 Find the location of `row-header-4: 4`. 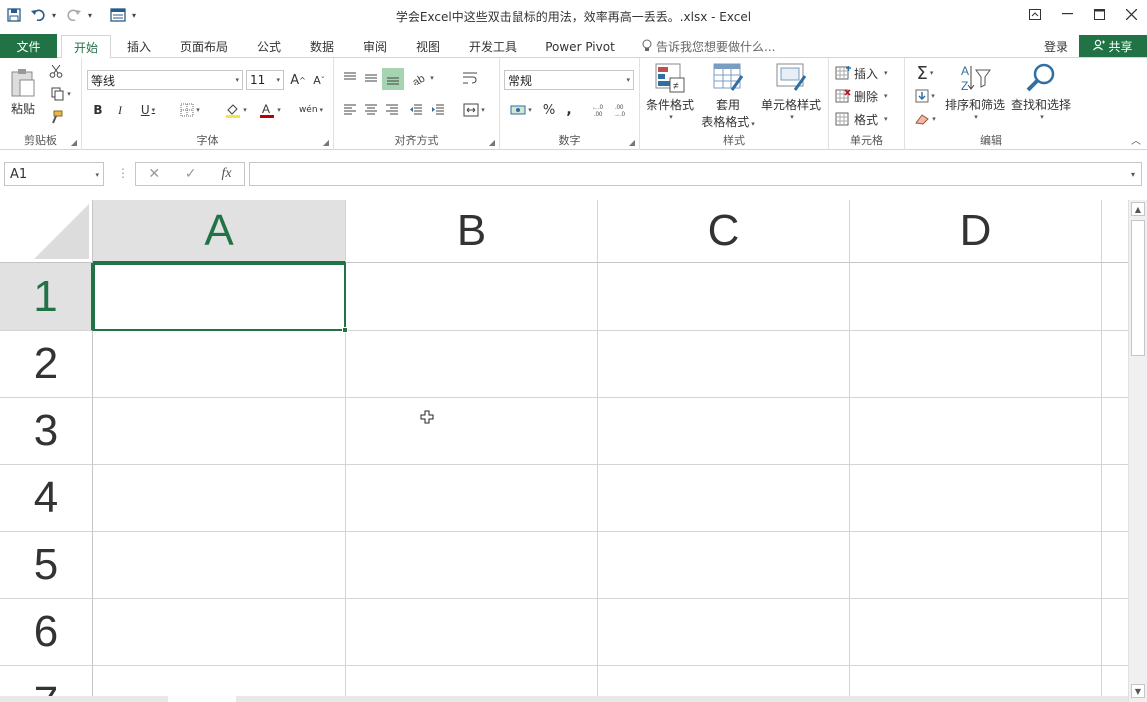

row-header-4: 4 is located at coordinates (46, 498).